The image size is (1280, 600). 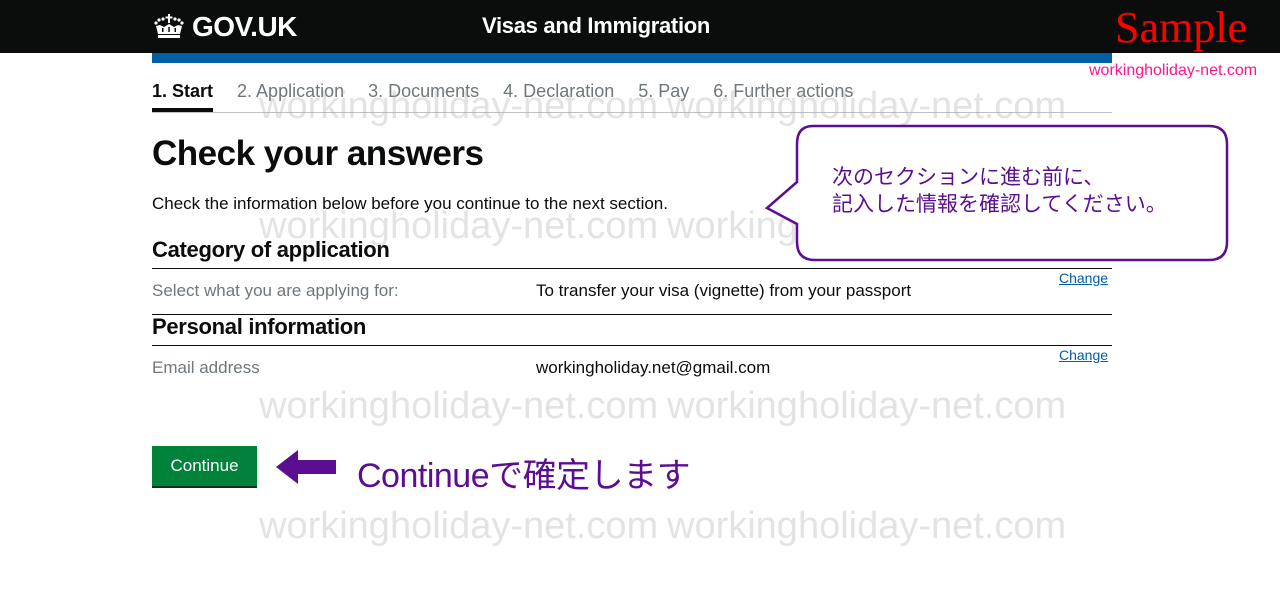 I want to click on site-url-watermark: workingholiday-net.com, so click(x=1173, y=70).